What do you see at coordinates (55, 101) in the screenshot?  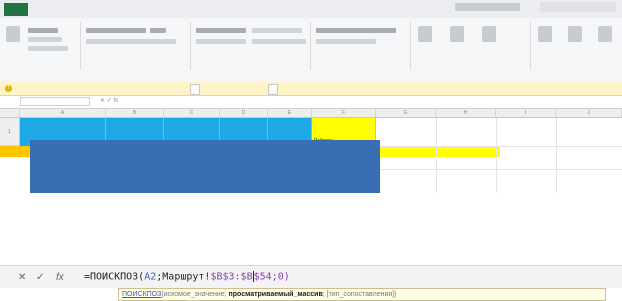 I see `name-box` at bounding box center [55, 101].